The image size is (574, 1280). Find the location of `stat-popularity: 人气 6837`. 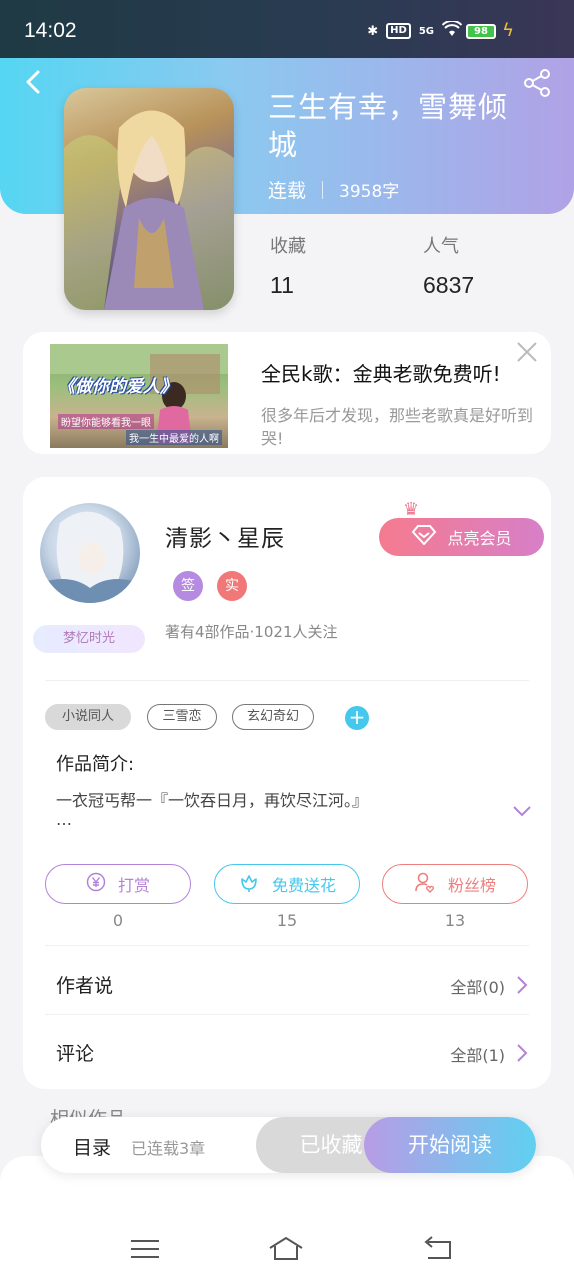

stat-popularity: 人气 6837 is located at coordinates (448, 265).